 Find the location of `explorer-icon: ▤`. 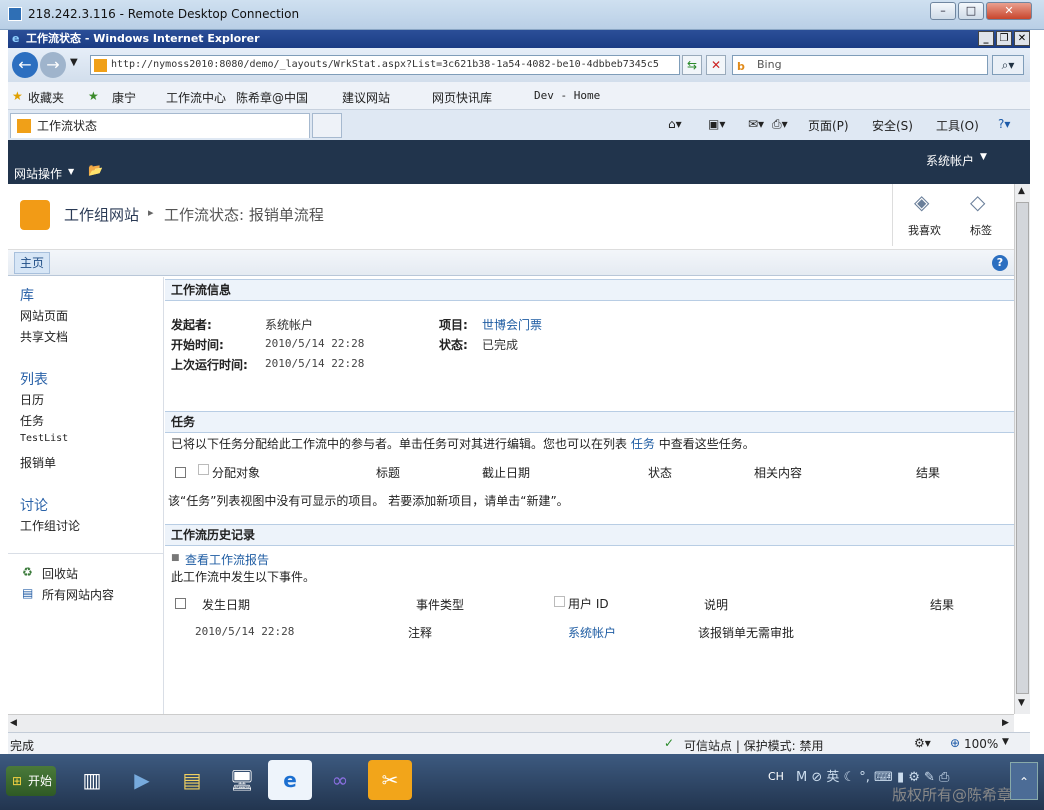

explorer-icon: ▤ is located at coordinates (192, 780).